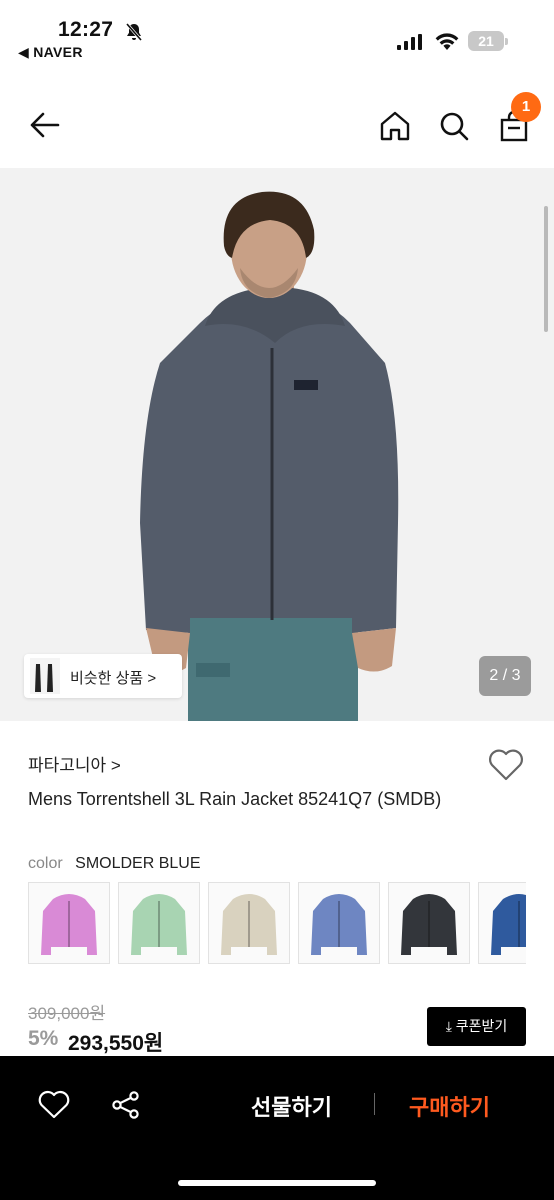 Image resolution: width=554 pixels, height=1200 pixels. I want to click on original-price: 309,000원, so click(67, 1013).